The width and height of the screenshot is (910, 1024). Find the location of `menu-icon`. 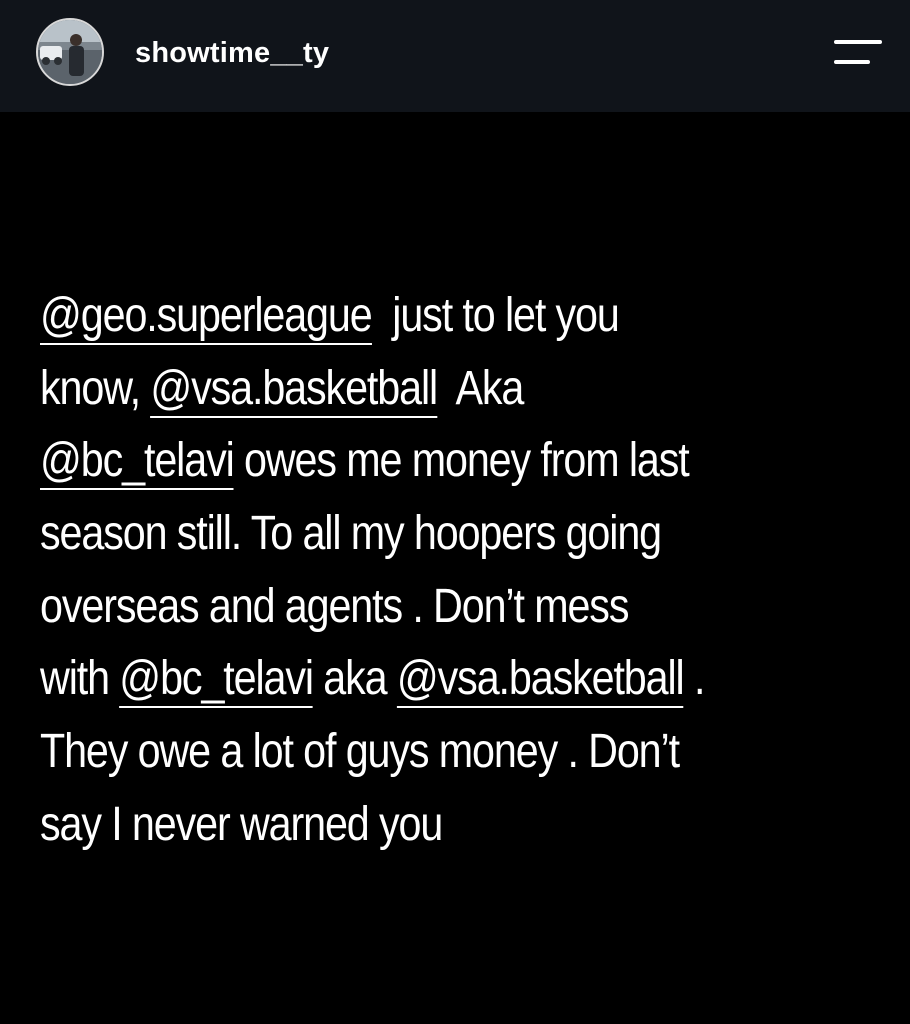

menu-icon is located at coordinates (858, 53).